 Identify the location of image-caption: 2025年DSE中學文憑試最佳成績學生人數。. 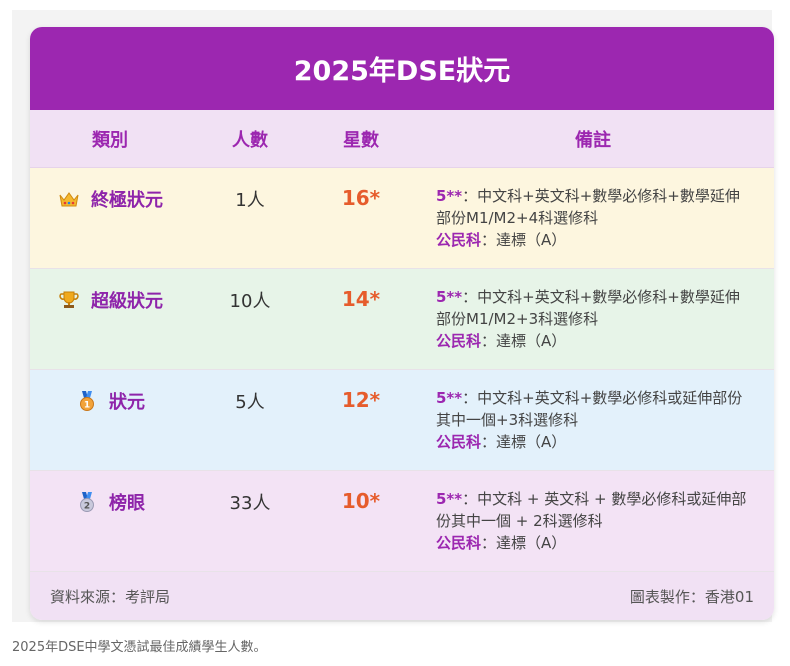
(139, 647).